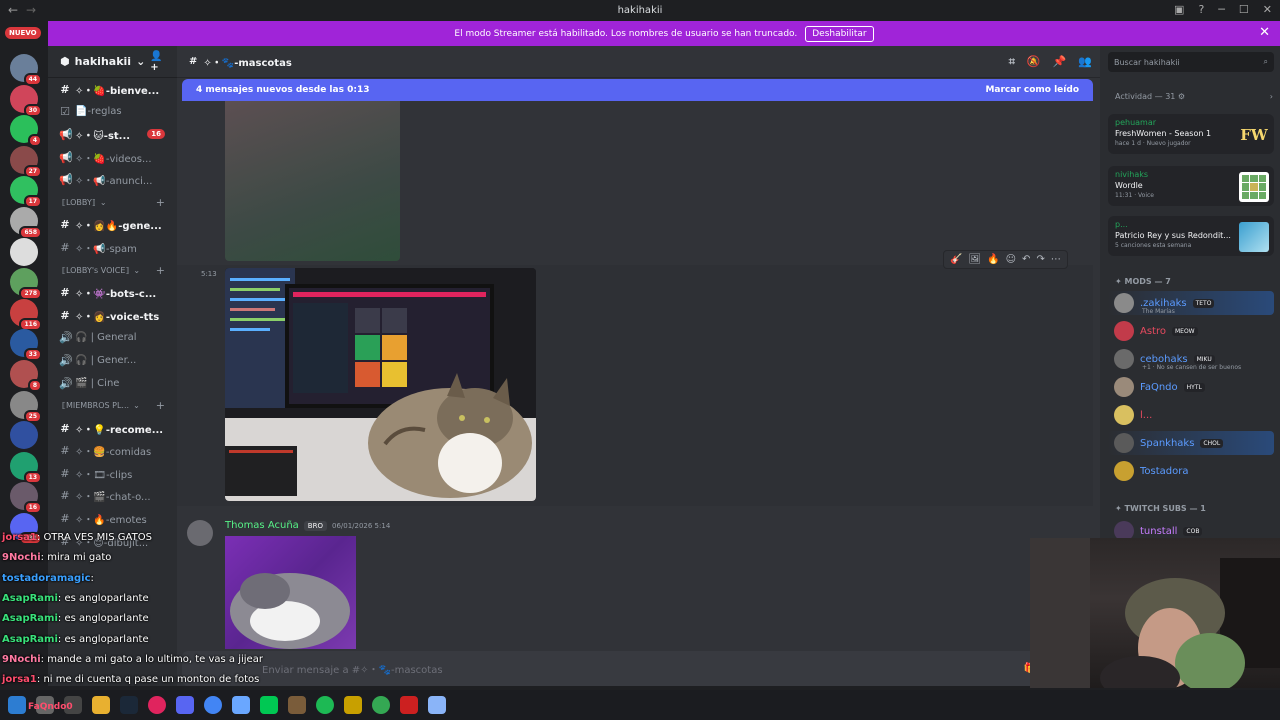 The width and height of the screenshot is (1280, 720). What do you see at coordinates (956, 259) in the screenshot?
I see `reaction-icon: 🎸` at bounding box center [956, 259].